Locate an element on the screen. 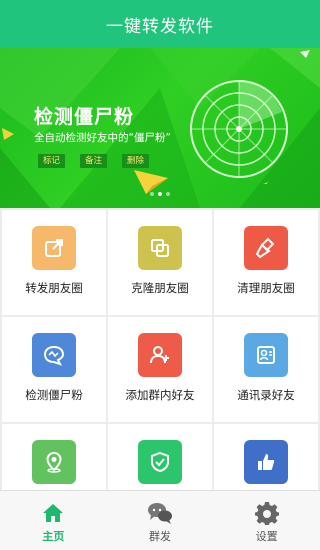 This screenshot has height=550, width=320. thumbs-up-icon is located at coordinates (266, 462).